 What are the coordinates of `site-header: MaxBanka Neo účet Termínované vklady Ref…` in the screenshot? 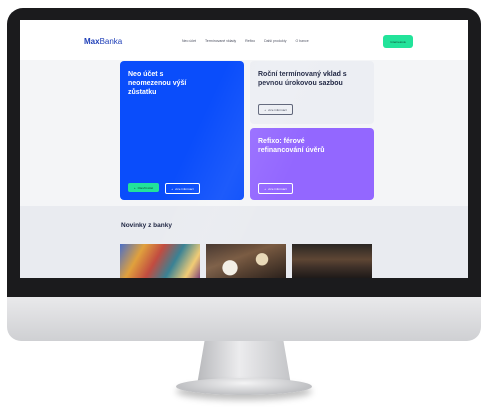 It's located at (244, 40).